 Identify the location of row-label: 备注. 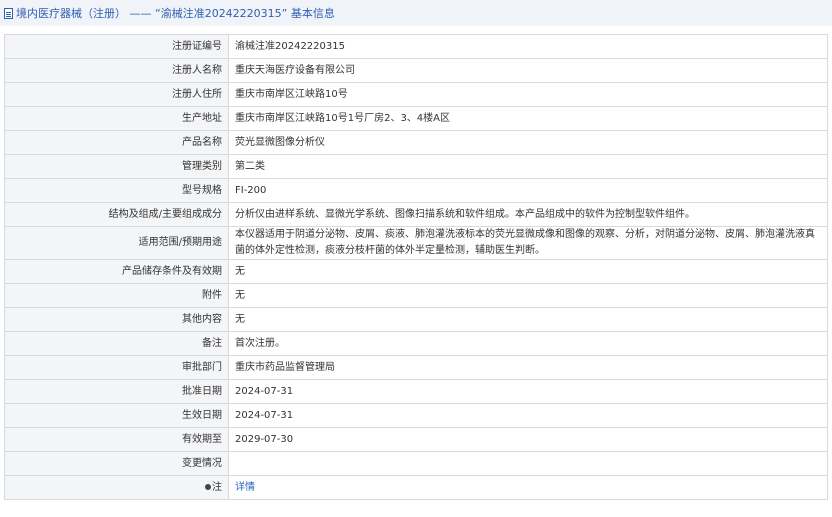
(116, 343).